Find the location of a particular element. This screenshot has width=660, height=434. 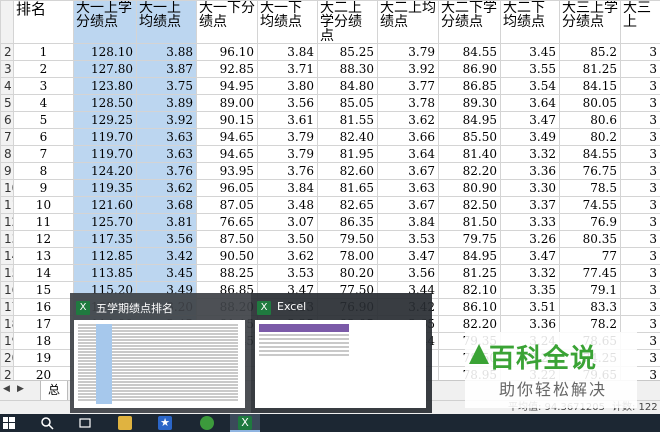

grid-cell: 80.2 is located at coordinates (590, 137).